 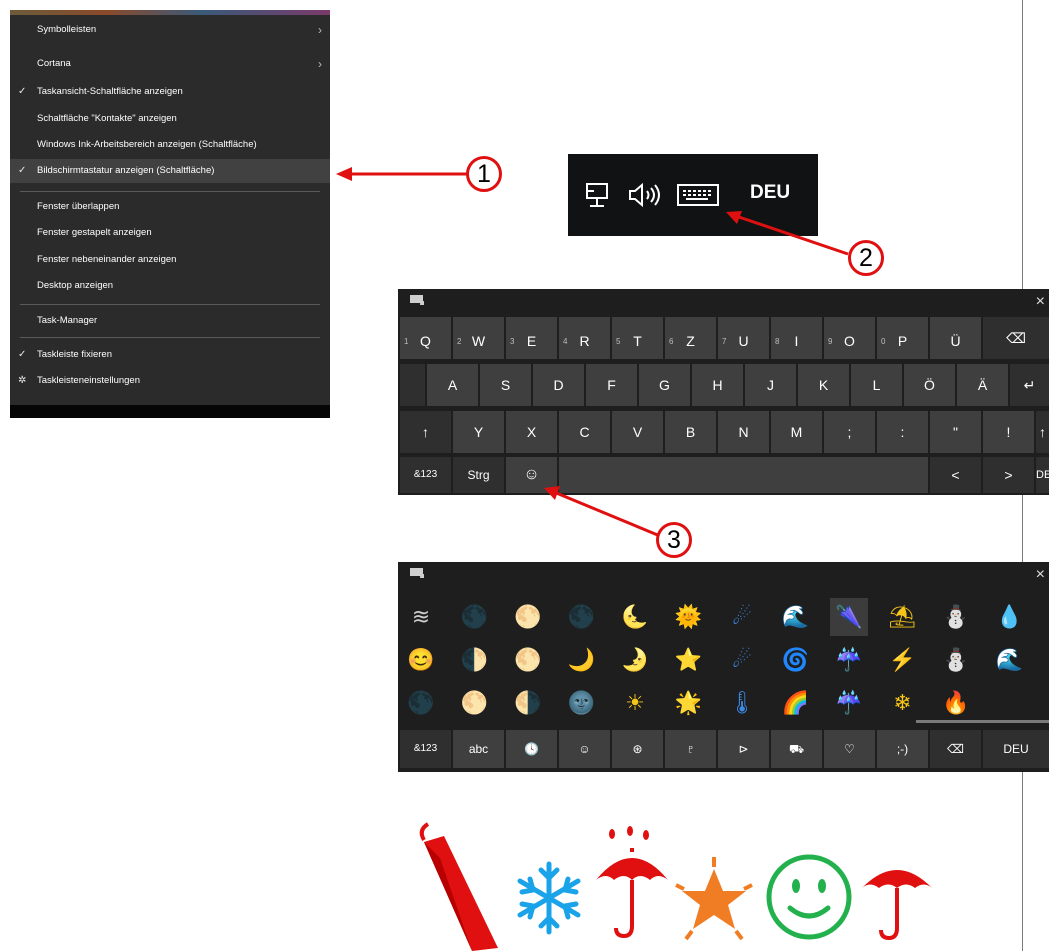 What do you see at coordinates (1042, 432) in the screenshot?
I see `shift-key-right: ↑` at bounding box center [1042, 432].